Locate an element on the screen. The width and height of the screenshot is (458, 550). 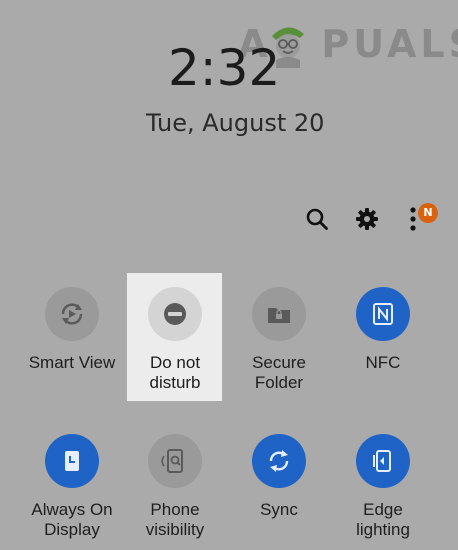
smart-view-icon is located at coordinates (72, 314).